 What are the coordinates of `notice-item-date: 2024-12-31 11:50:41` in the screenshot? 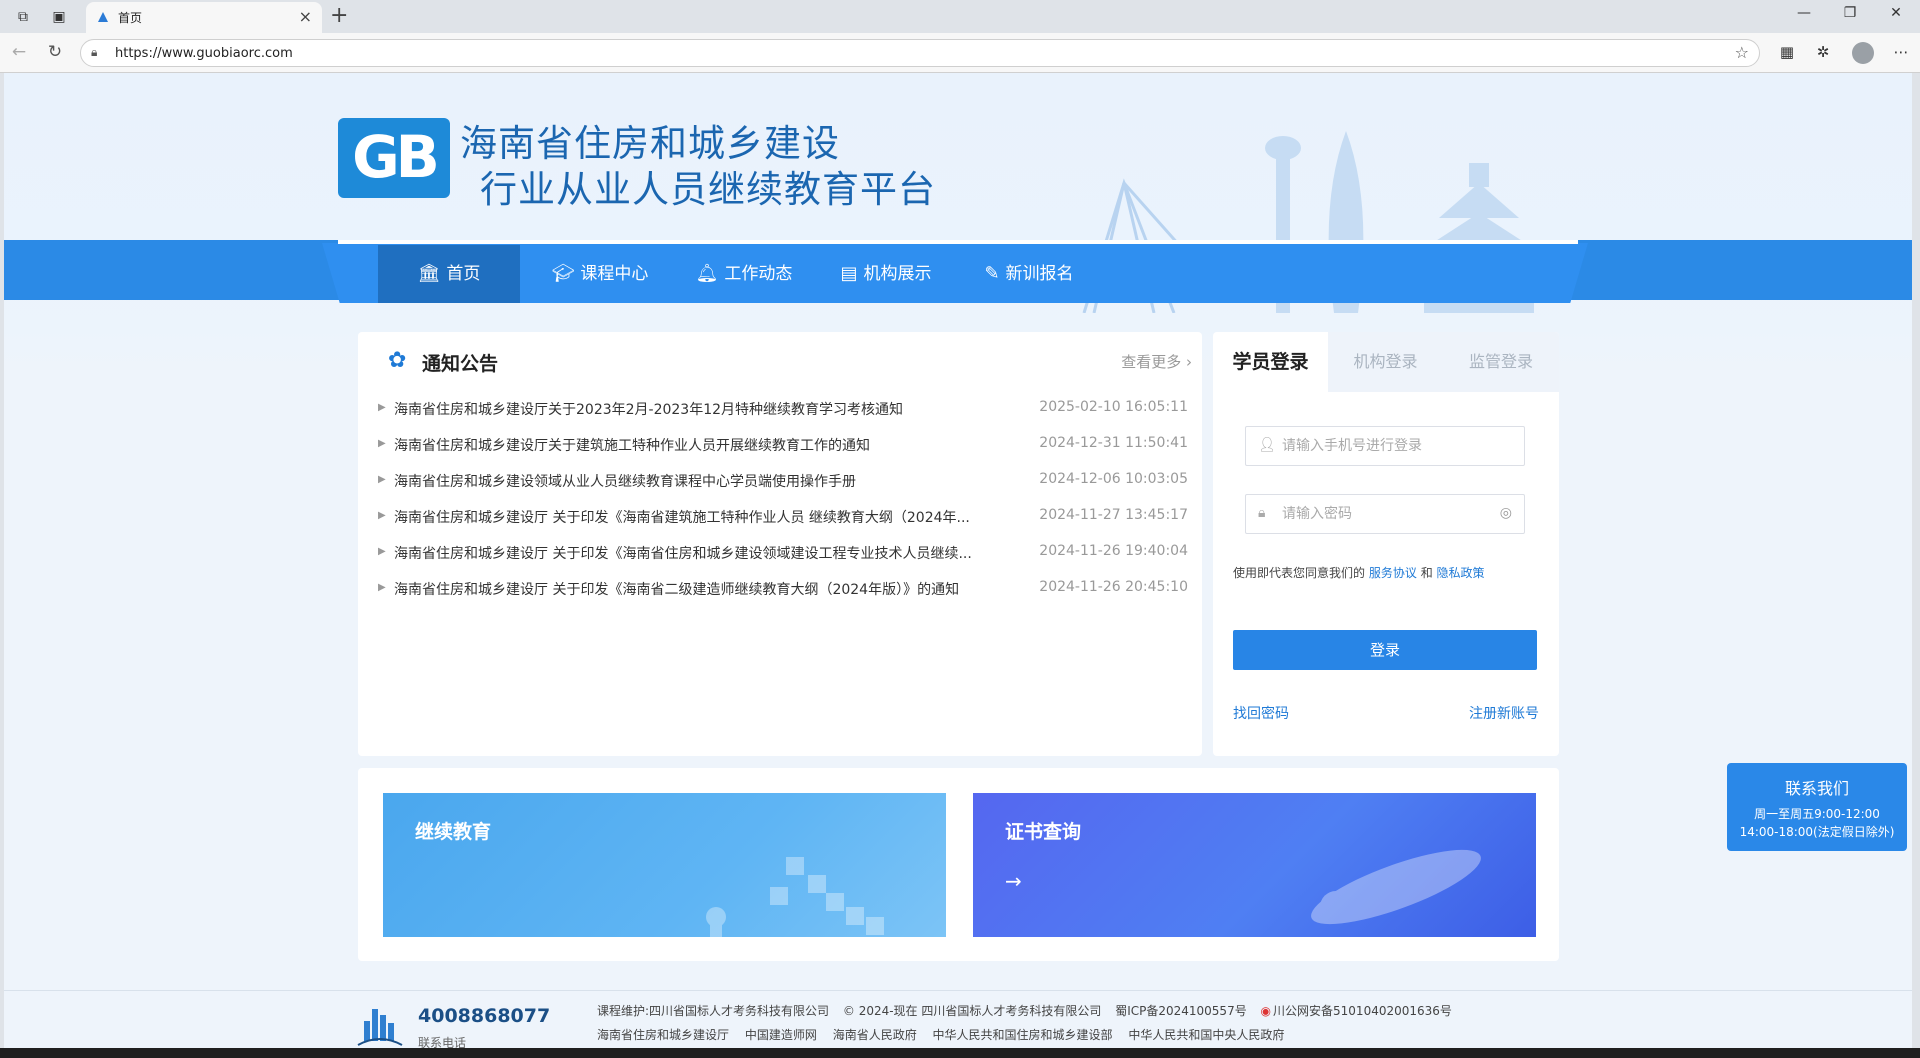 It's located at (1113, 443).